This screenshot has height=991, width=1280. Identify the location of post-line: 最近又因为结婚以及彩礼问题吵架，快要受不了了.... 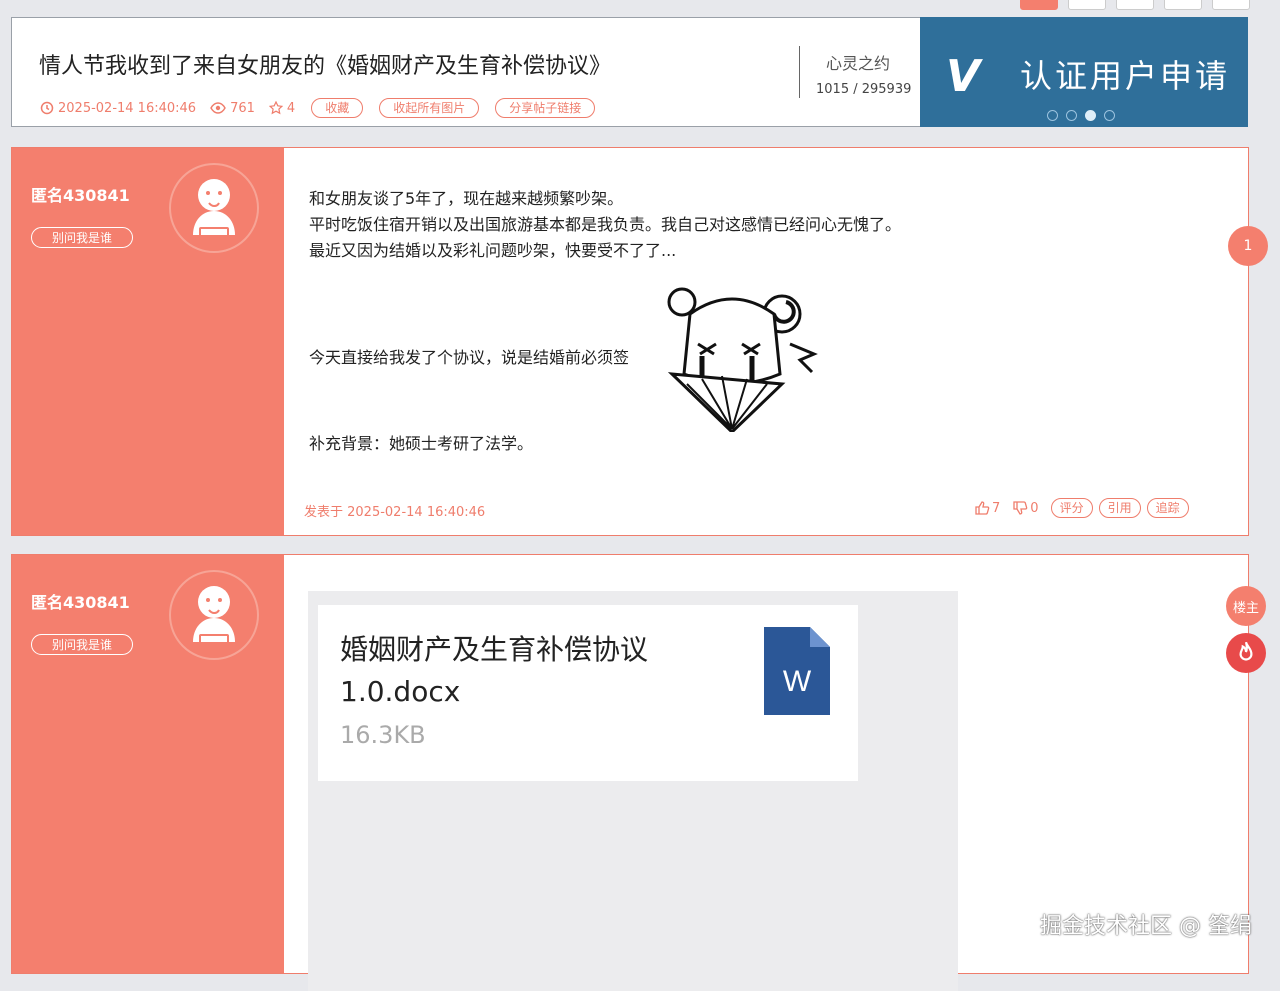
(493, 250).